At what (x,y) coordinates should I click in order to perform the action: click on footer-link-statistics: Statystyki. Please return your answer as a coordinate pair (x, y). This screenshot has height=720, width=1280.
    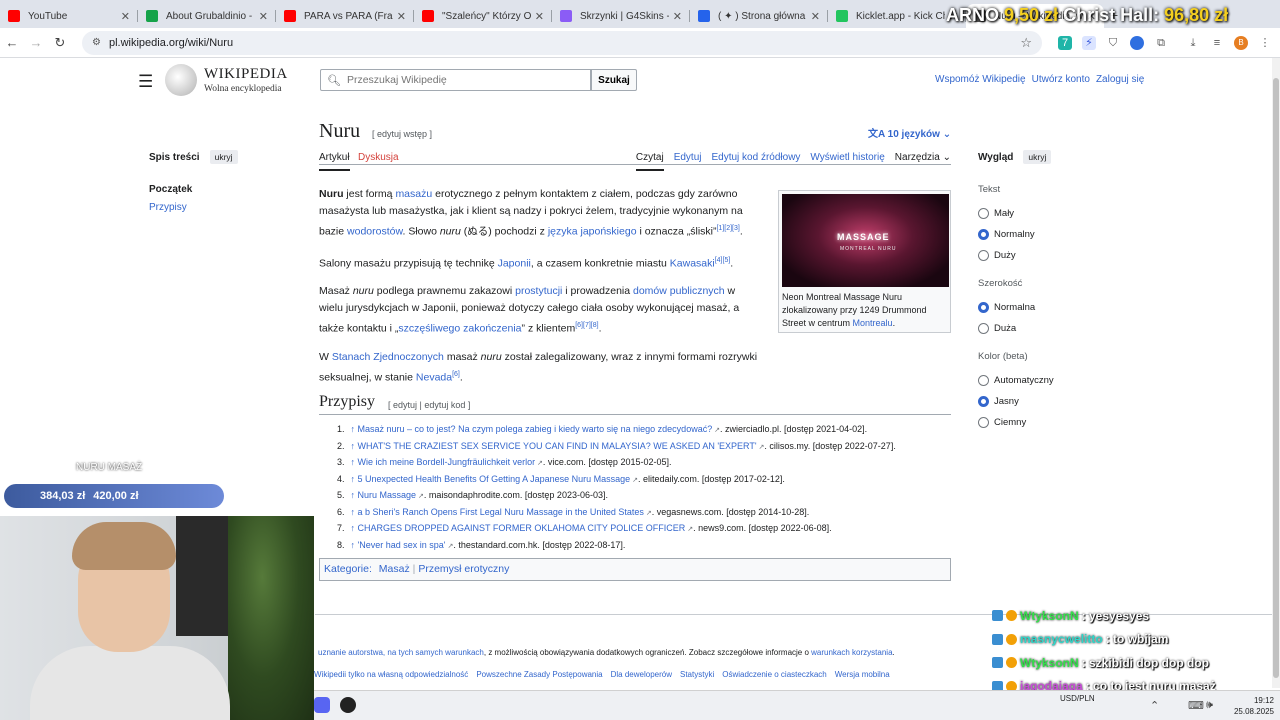
    Looking at the image, I should click on (697, 674).